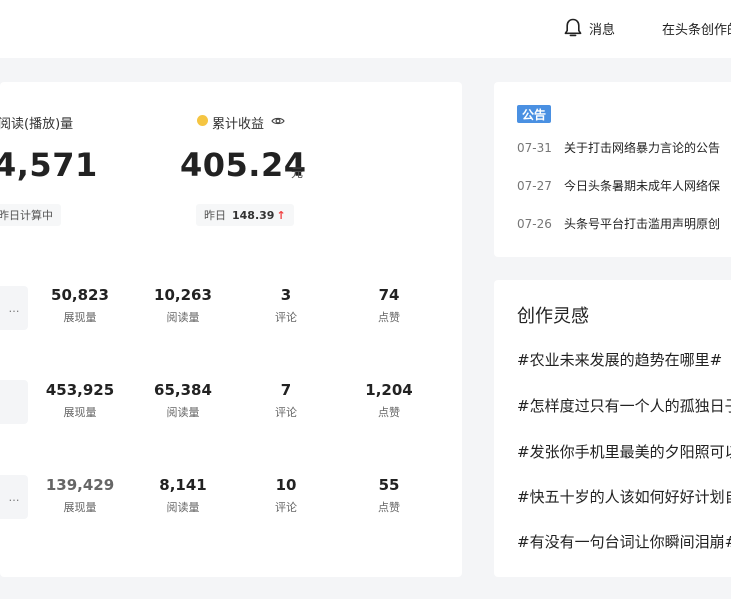 Image resolution: width=731 pixels, height=599 pixels. I want to click on reads-count-value: 65,384, so click(183, 390).